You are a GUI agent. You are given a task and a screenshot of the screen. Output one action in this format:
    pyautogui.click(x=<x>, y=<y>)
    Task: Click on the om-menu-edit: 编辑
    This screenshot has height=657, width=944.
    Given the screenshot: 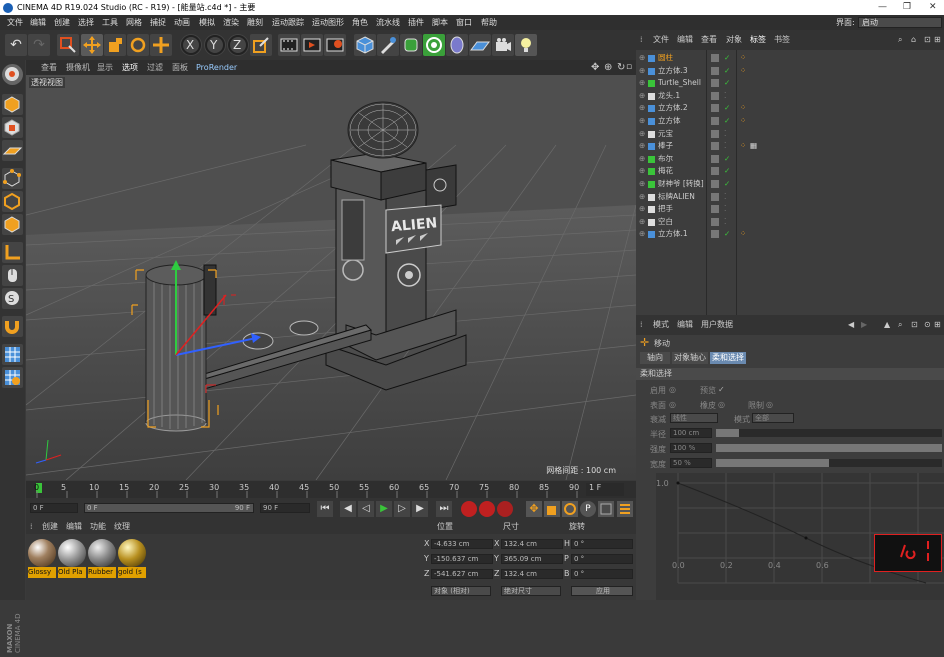 What is the action you would take?
    pyautogui.click(x=685, y=40)
    